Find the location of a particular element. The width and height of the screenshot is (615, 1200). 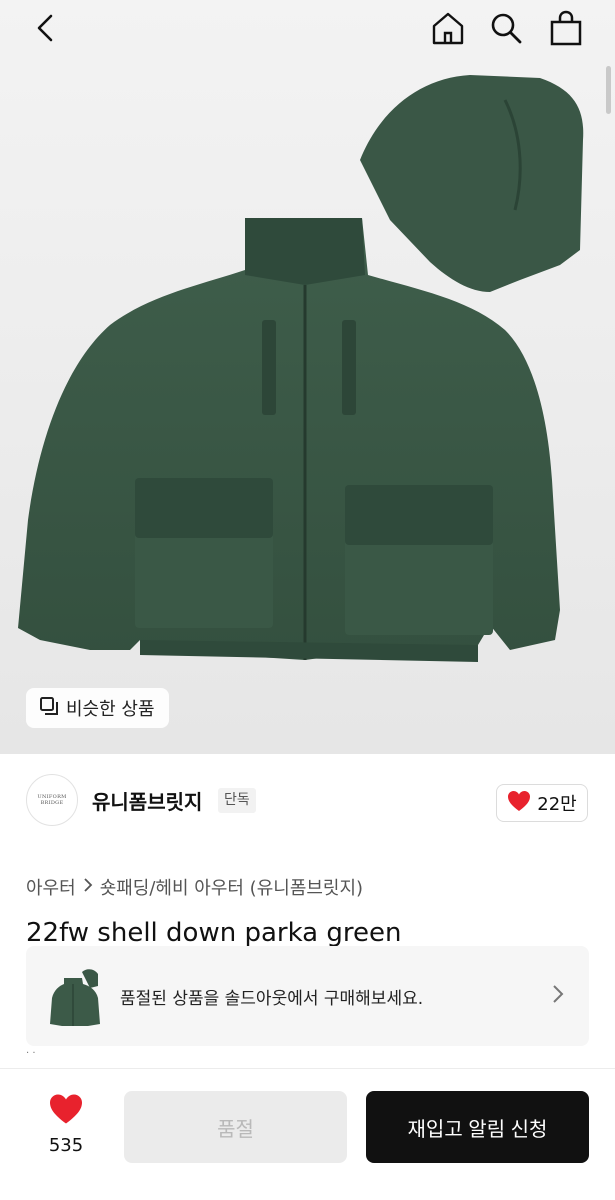

chevron-left-icon is located at coordinates (46, 30).